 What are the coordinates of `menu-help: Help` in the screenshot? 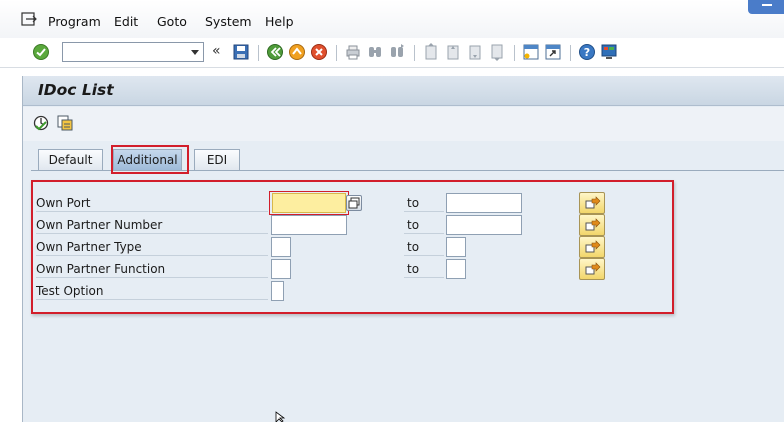 It's located at (279, 21).